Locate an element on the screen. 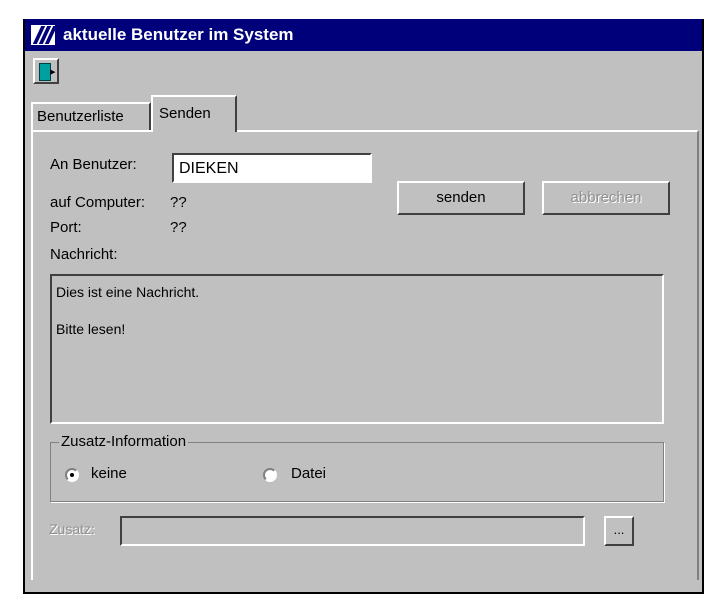 The height and width of the screenshot is (597, 707). message-line: Bitte lesen! is located at coordinates (91, 329).